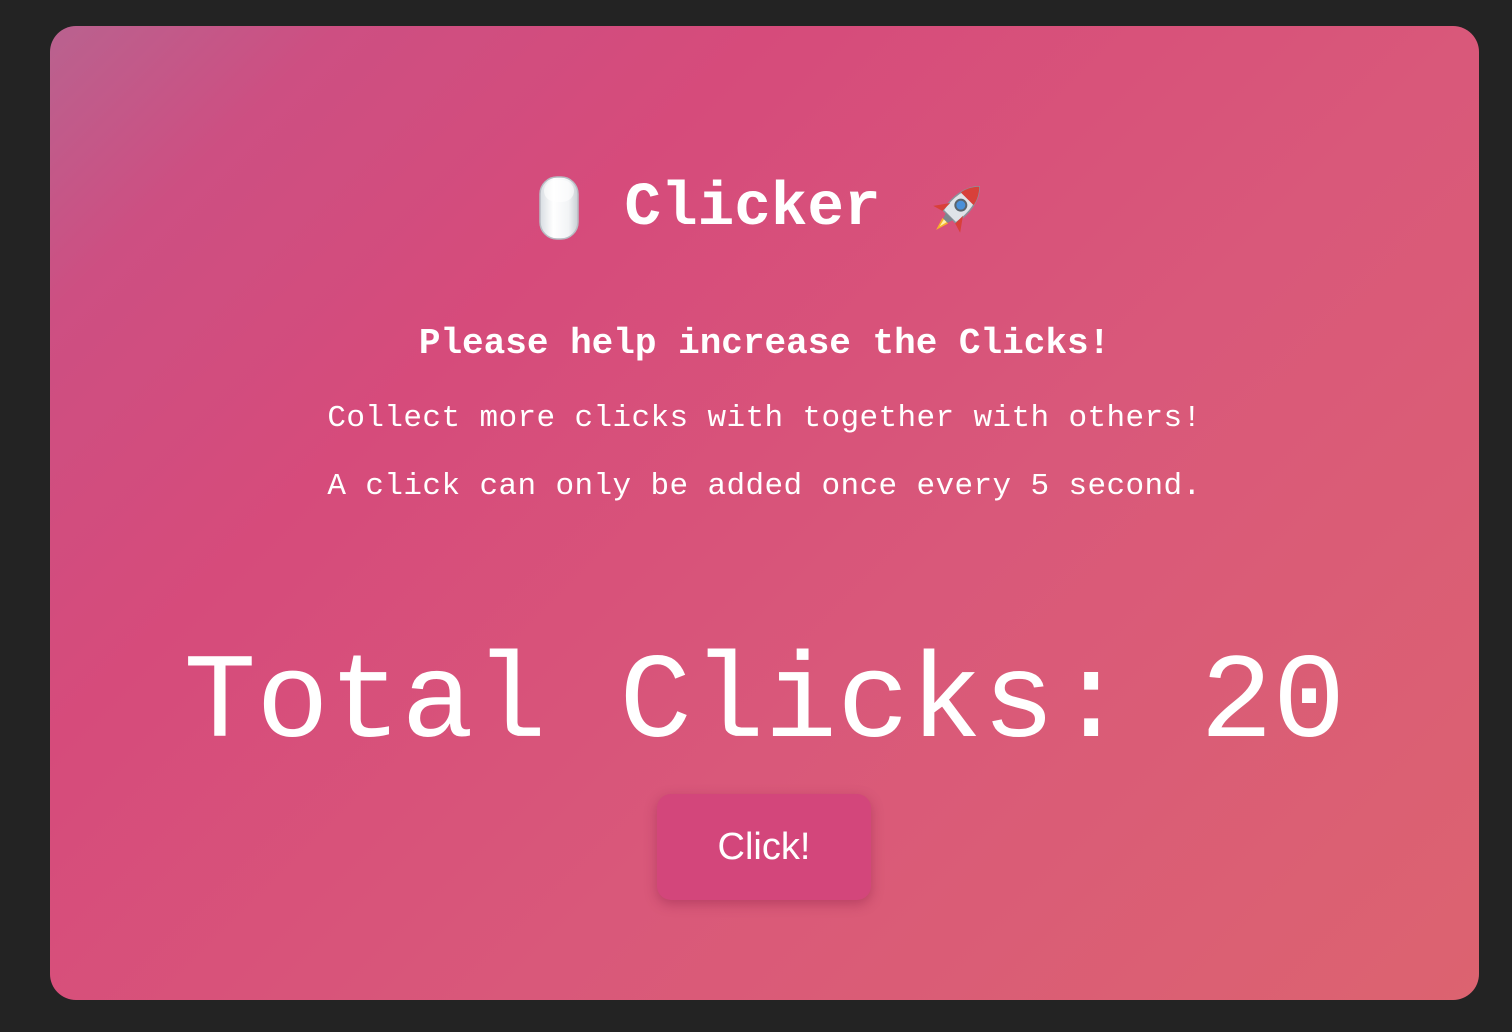  I want to click on total-clicks-counter: Total Clicks: 20, so click(764, 704).